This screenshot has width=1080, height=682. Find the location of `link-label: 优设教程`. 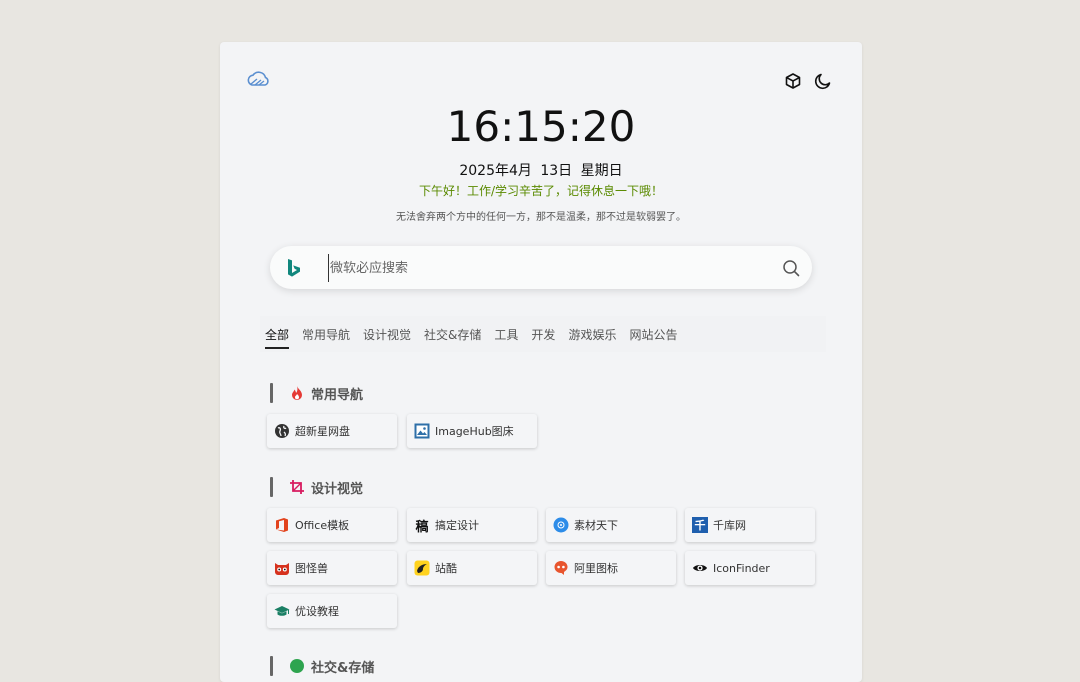

link-label: 优设教程 is located at coordinates (317, 611).